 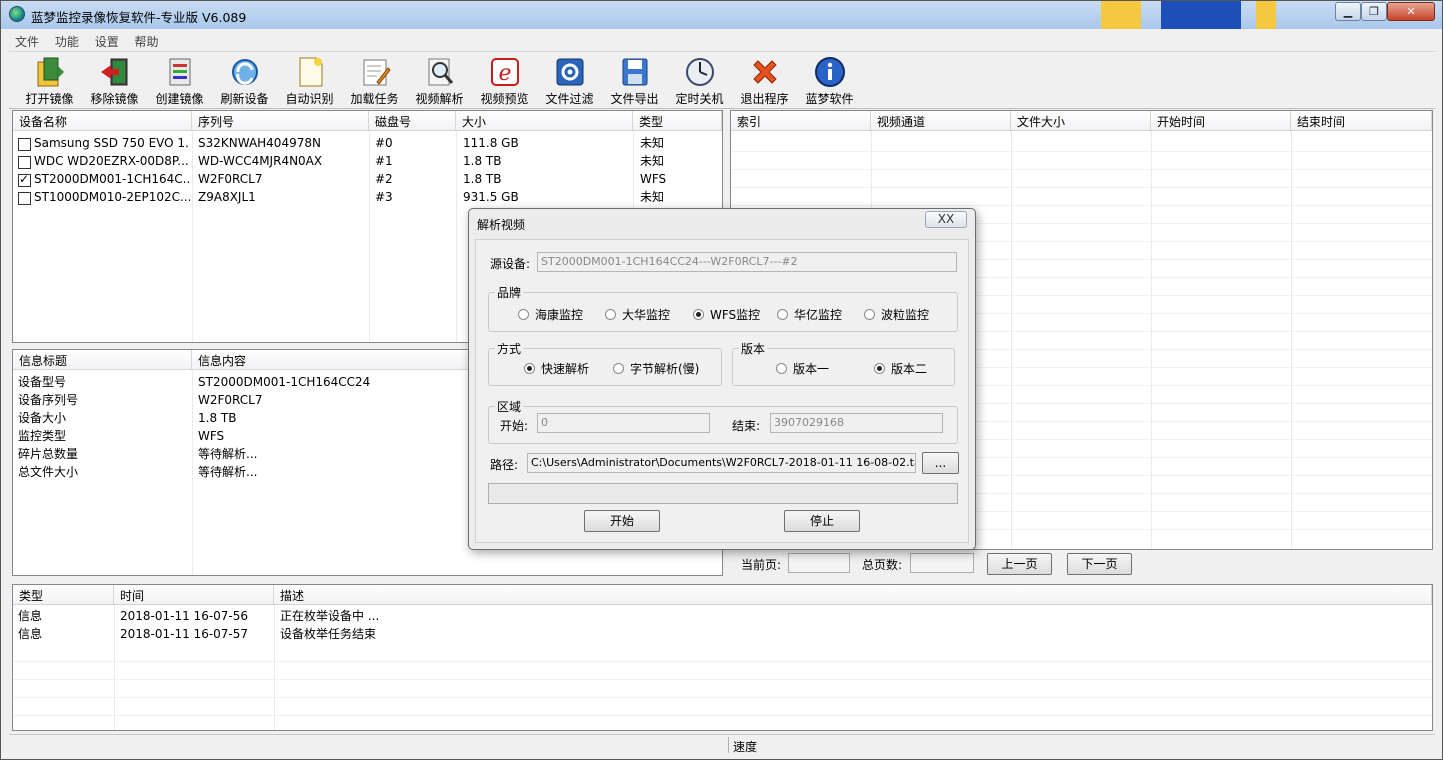 I want to click on brand-radio-hikvision: 海康监控, so click(x=550, y=314).